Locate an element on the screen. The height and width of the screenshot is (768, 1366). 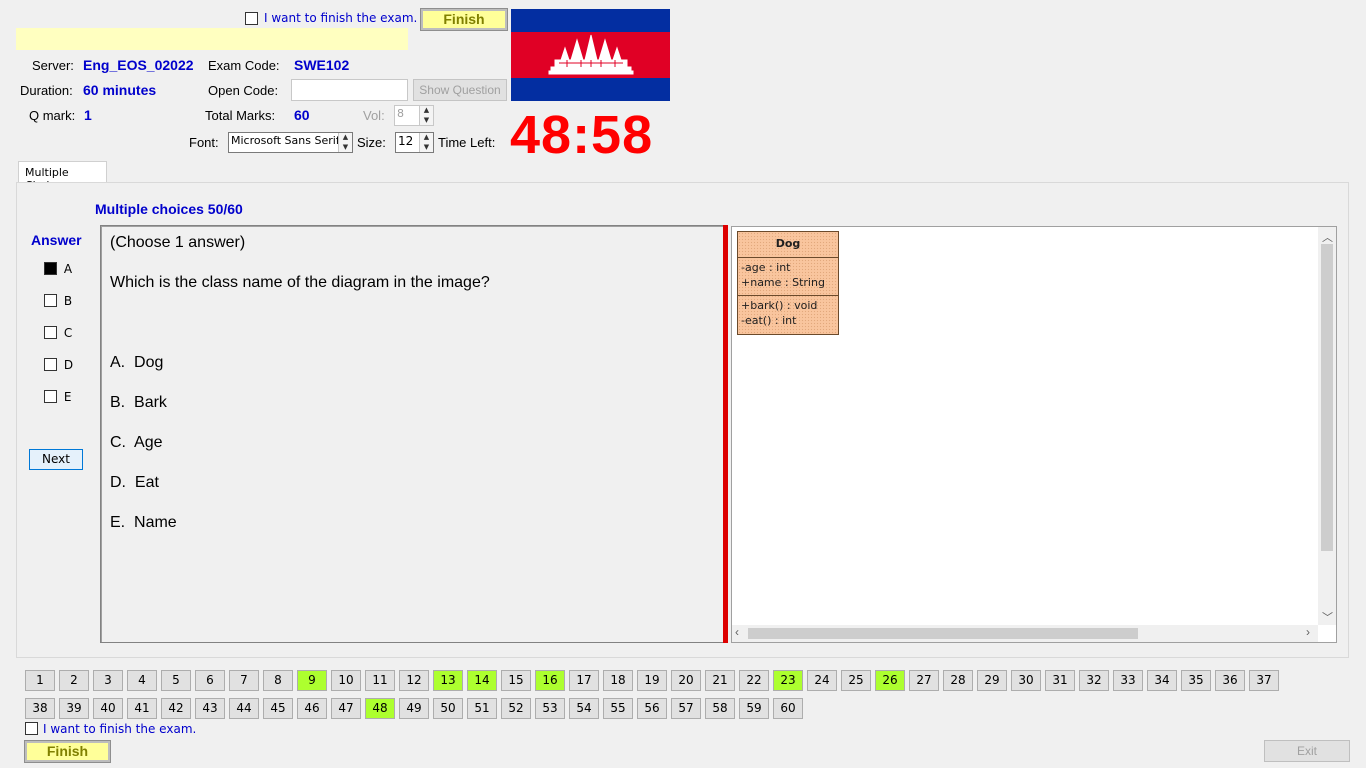
vol-spin-arrows: ▲ ▼ is located at coordinates (426, 115).